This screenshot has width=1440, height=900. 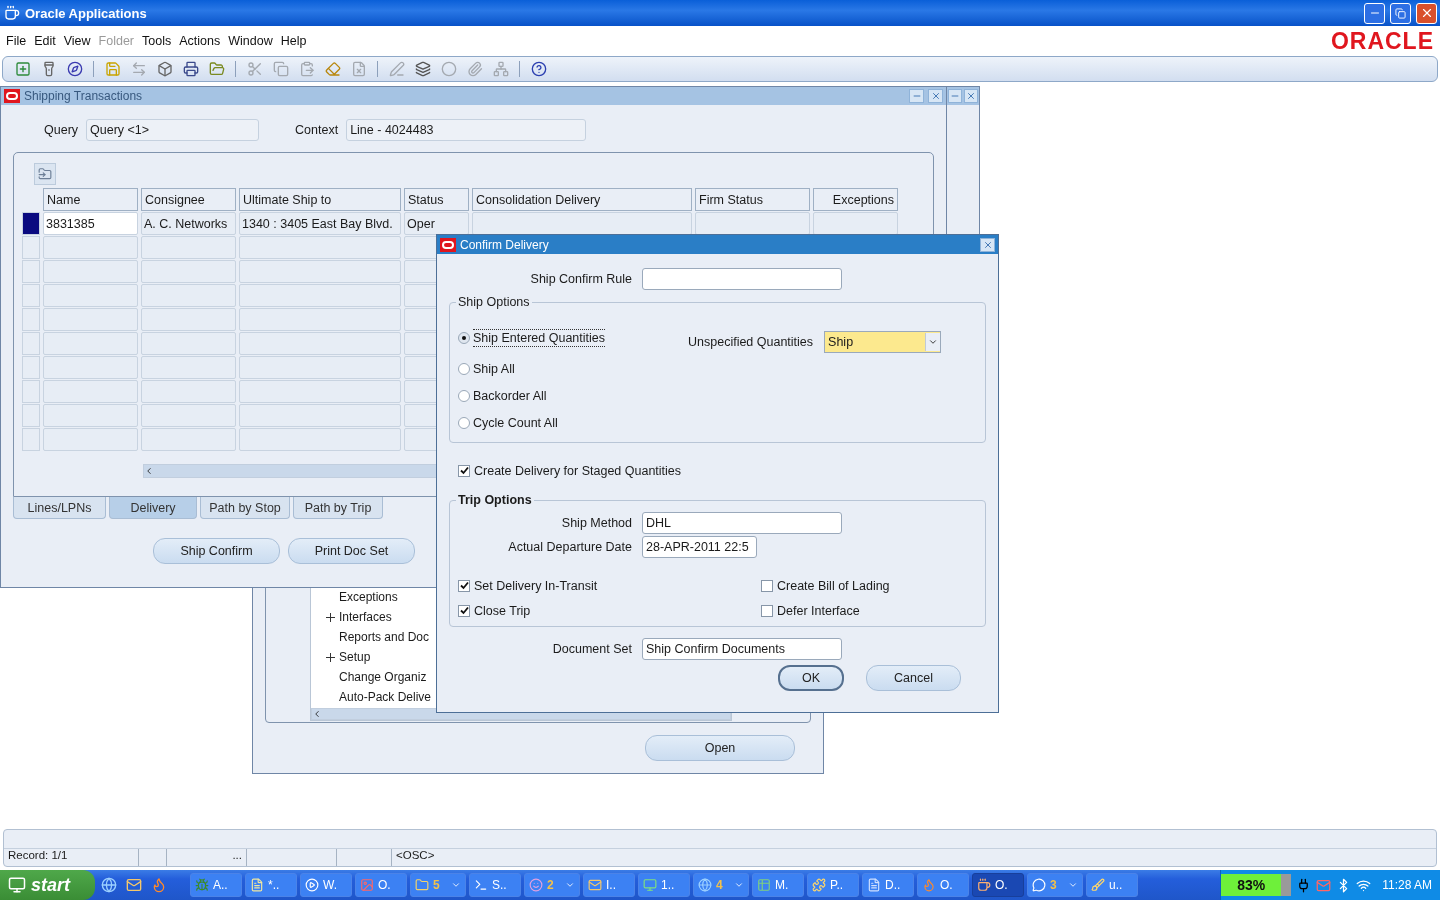 I want to click on status-mode: <OSC>, so click(x=415, y=856).